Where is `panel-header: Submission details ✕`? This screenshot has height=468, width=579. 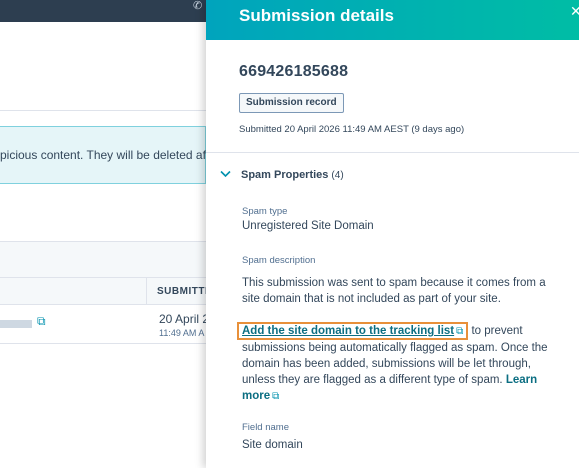
panel-header: Submission details ✕ is located at coordinates (392, 20).